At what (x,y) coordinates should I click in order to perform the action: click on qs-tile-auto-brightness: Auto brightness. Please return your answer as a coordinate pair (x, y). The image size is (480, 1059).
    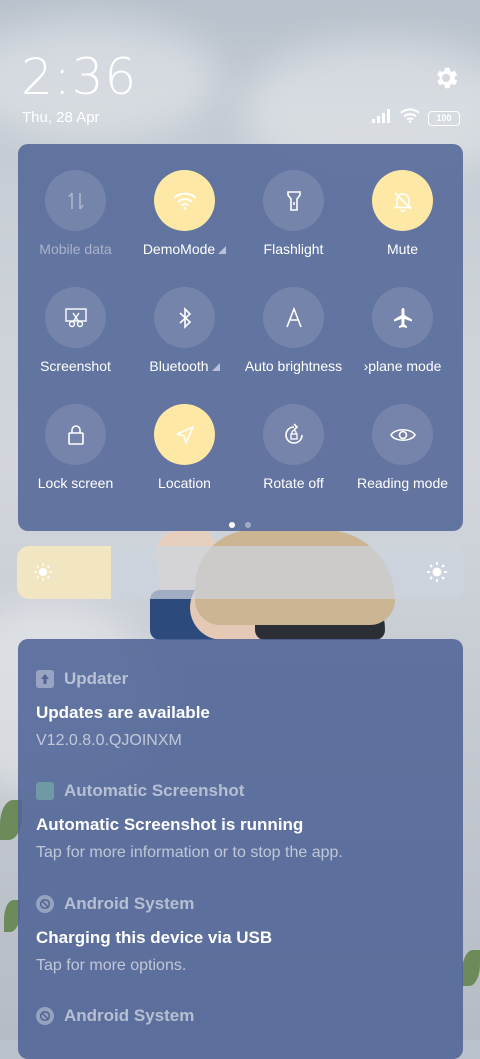
    Looking at the image, I should click on (293, 330).